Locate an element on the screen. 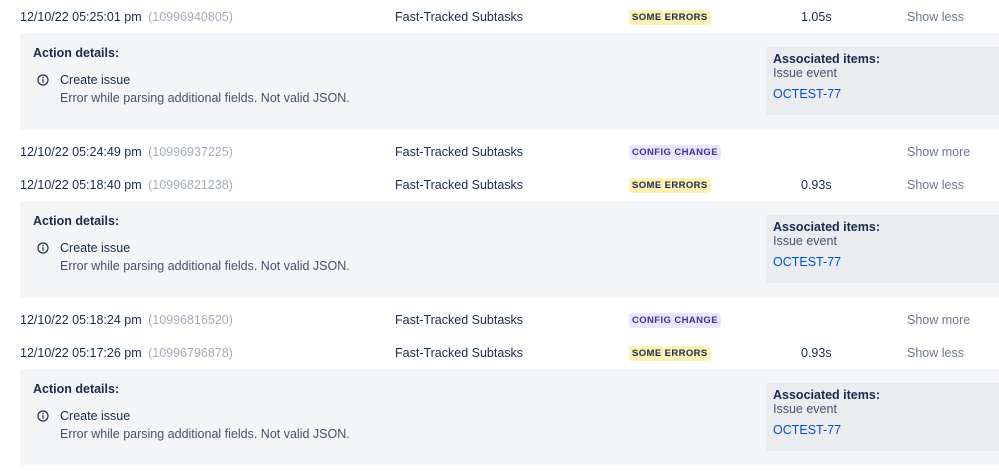 The image size is (999, 471). log-date: 12/10/22 05:18:24 pm (10996816520) is located at coordinates (126, 320).